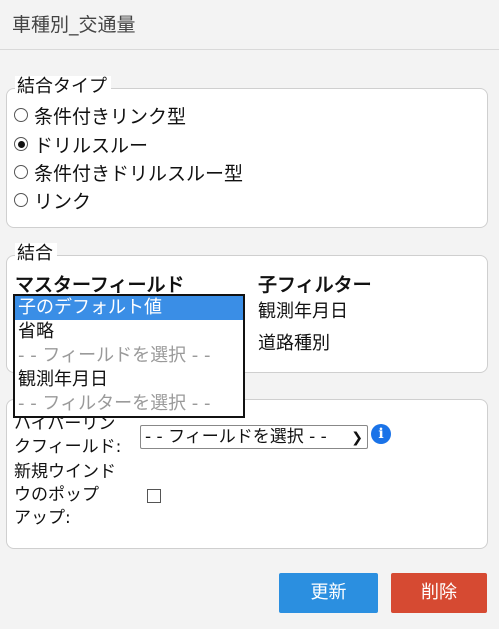  I want to click on radio-drill-through: ドリルスルー, so click(81, 144).